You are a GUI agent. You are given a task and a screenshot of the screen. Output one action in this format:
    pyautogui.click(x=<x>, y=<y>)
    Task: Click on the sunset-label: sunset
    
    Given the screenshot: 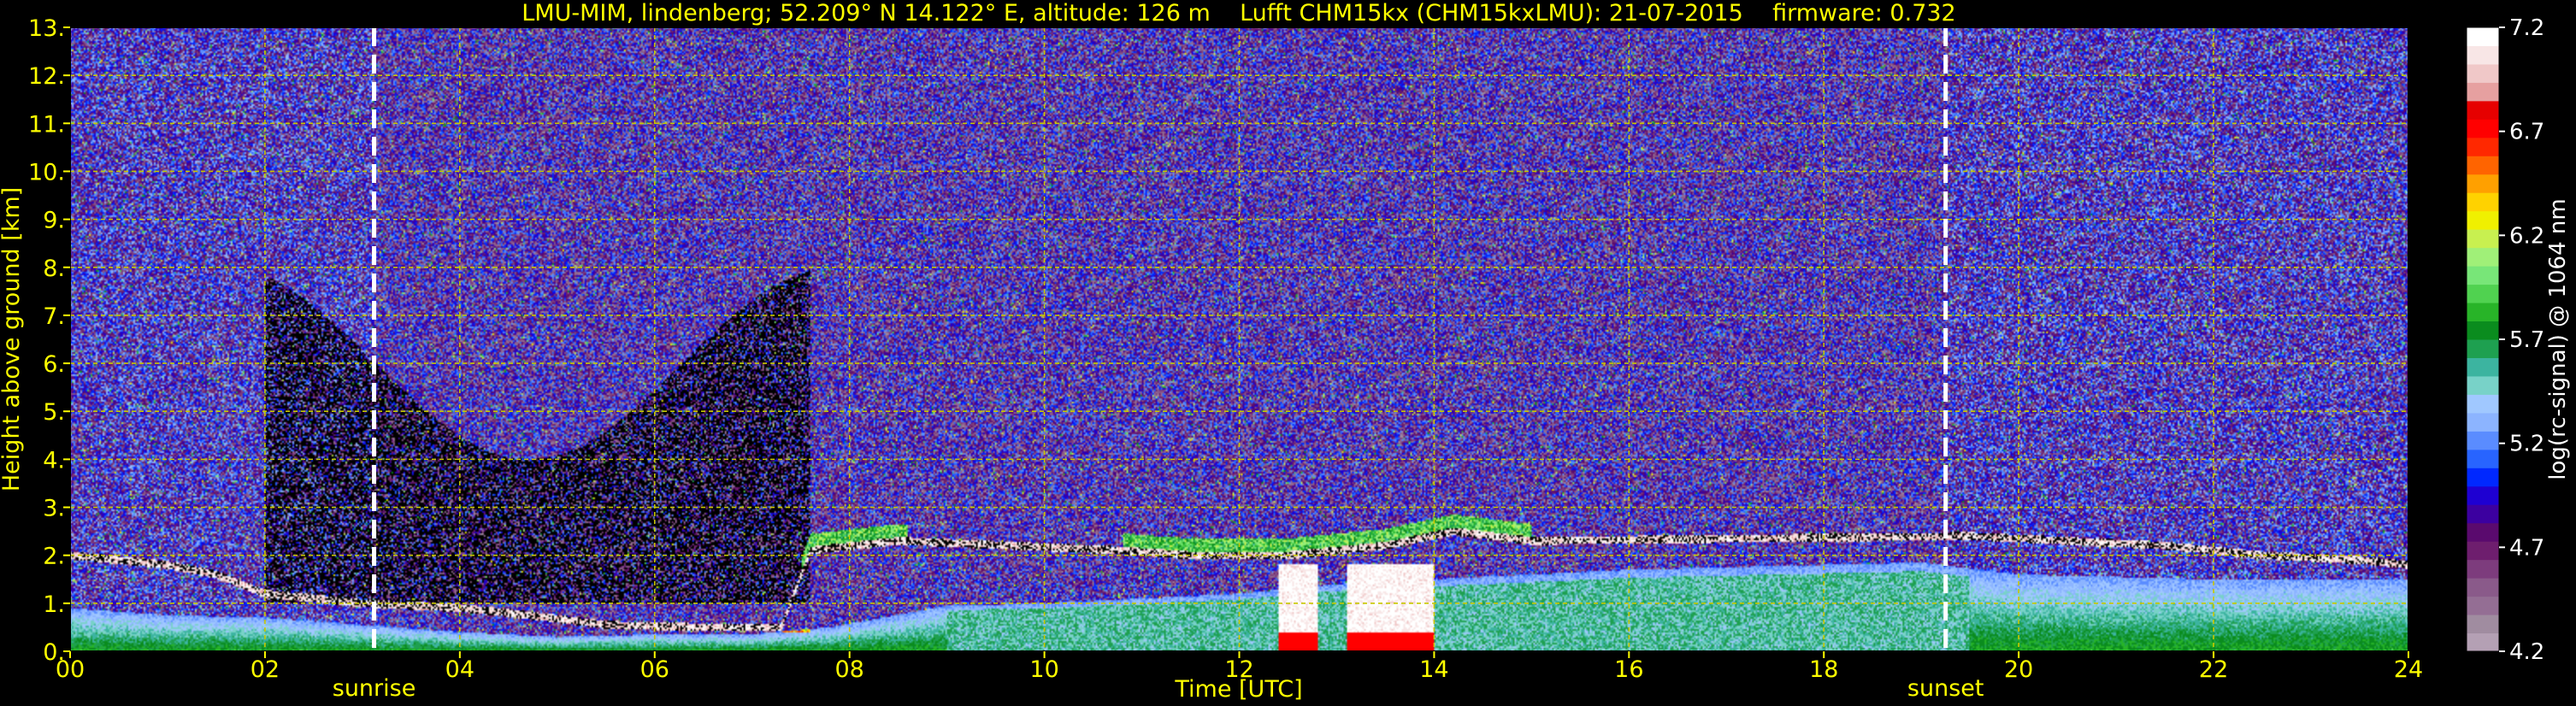 What is the action you would take?
    pyautogui.click(x=1946, y=688)
    